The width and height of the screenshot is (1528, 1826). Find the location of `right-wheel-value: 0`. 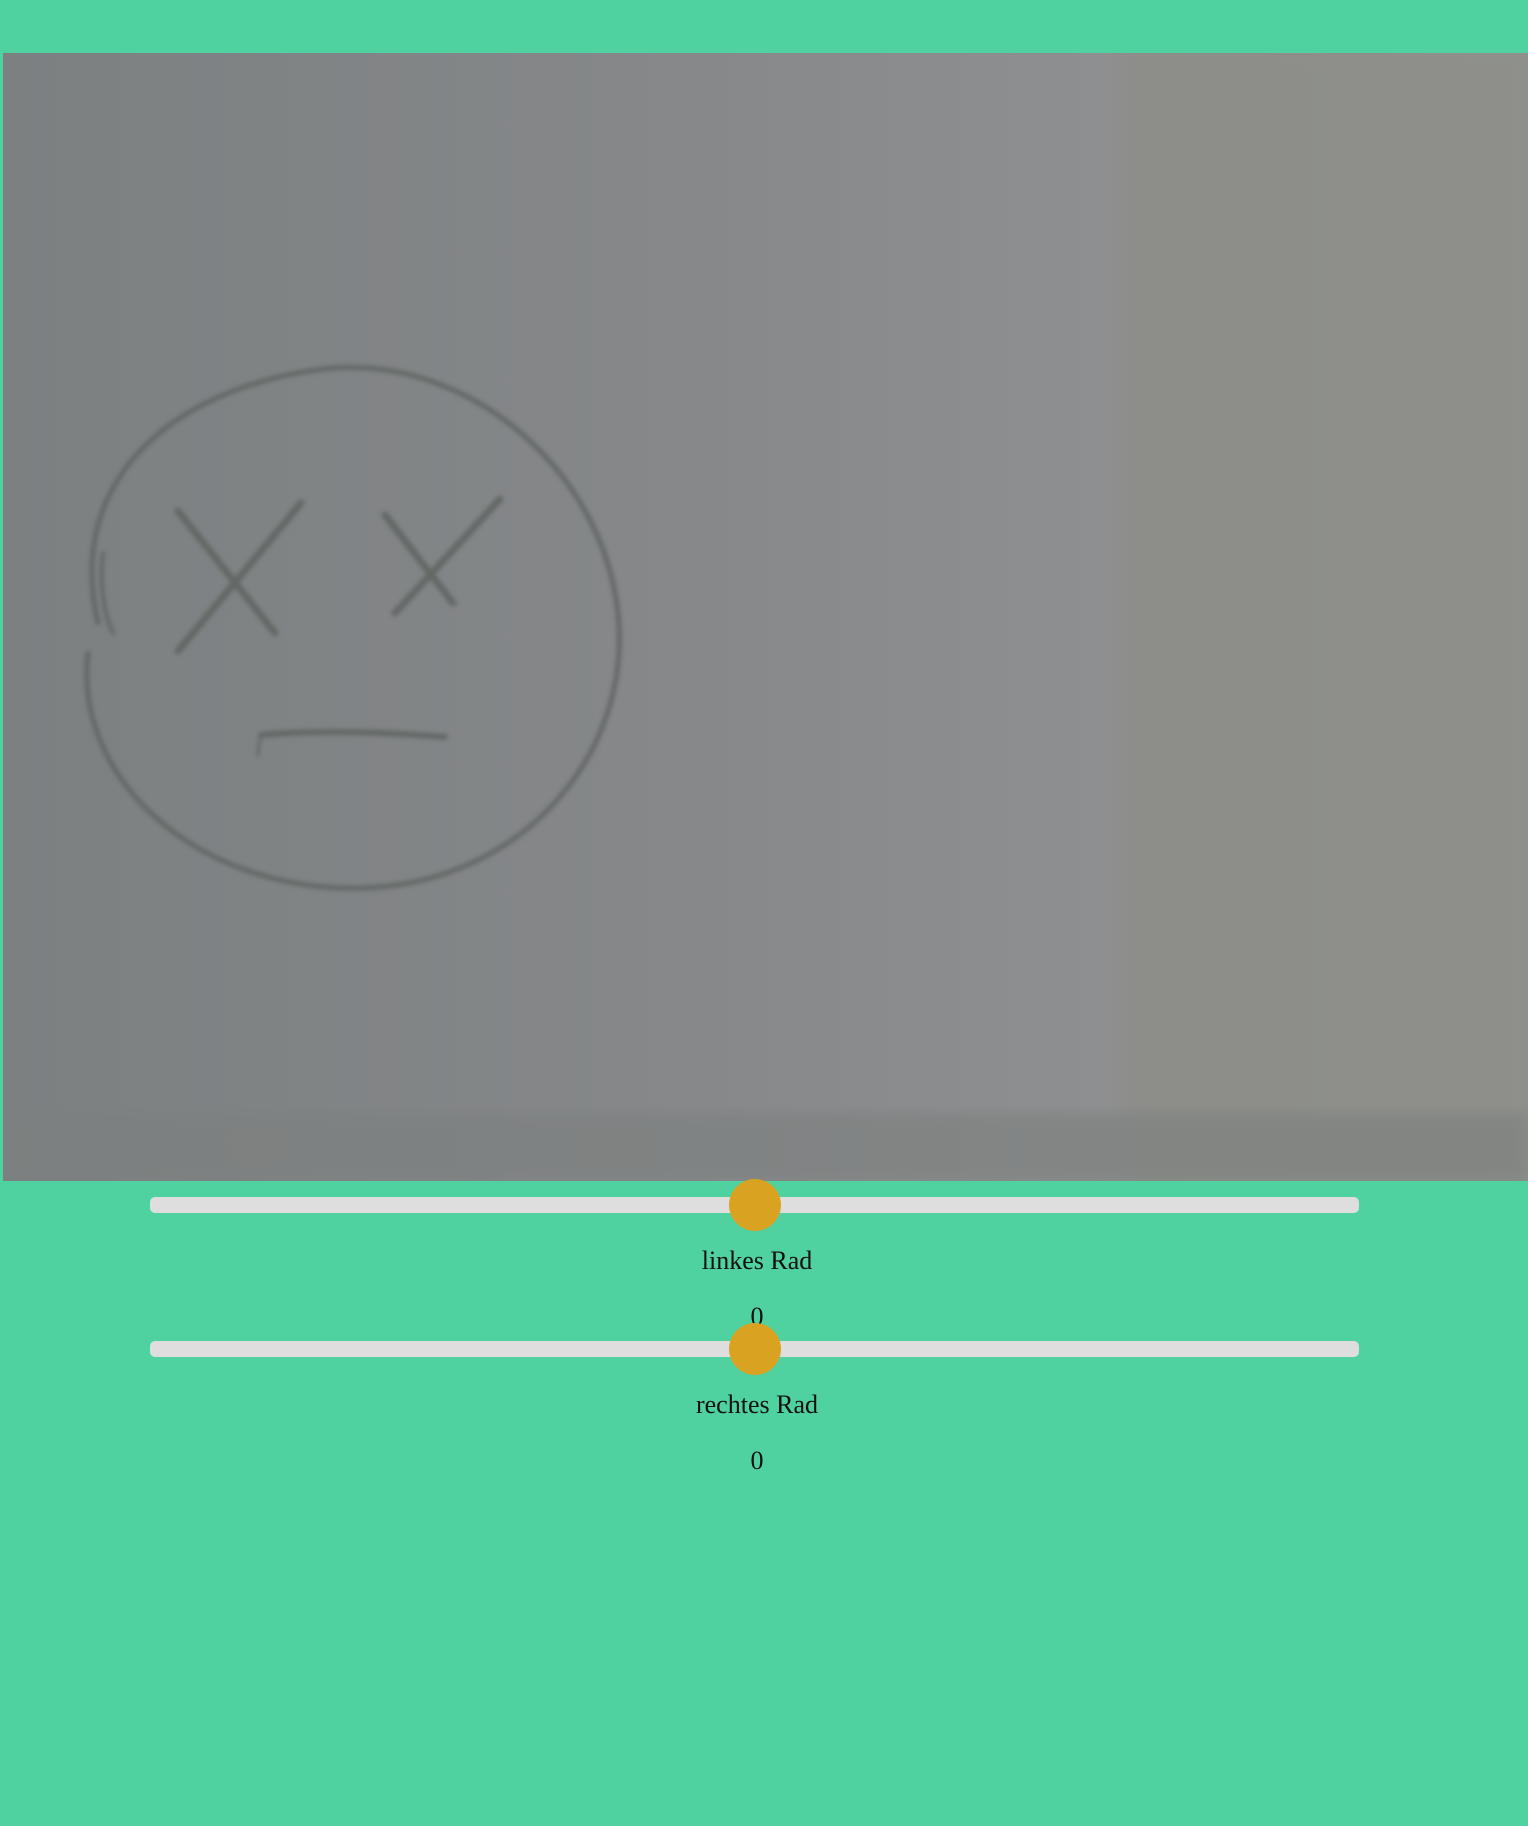

right-wheel-value: 0 is located at coordinates (757, 1460).